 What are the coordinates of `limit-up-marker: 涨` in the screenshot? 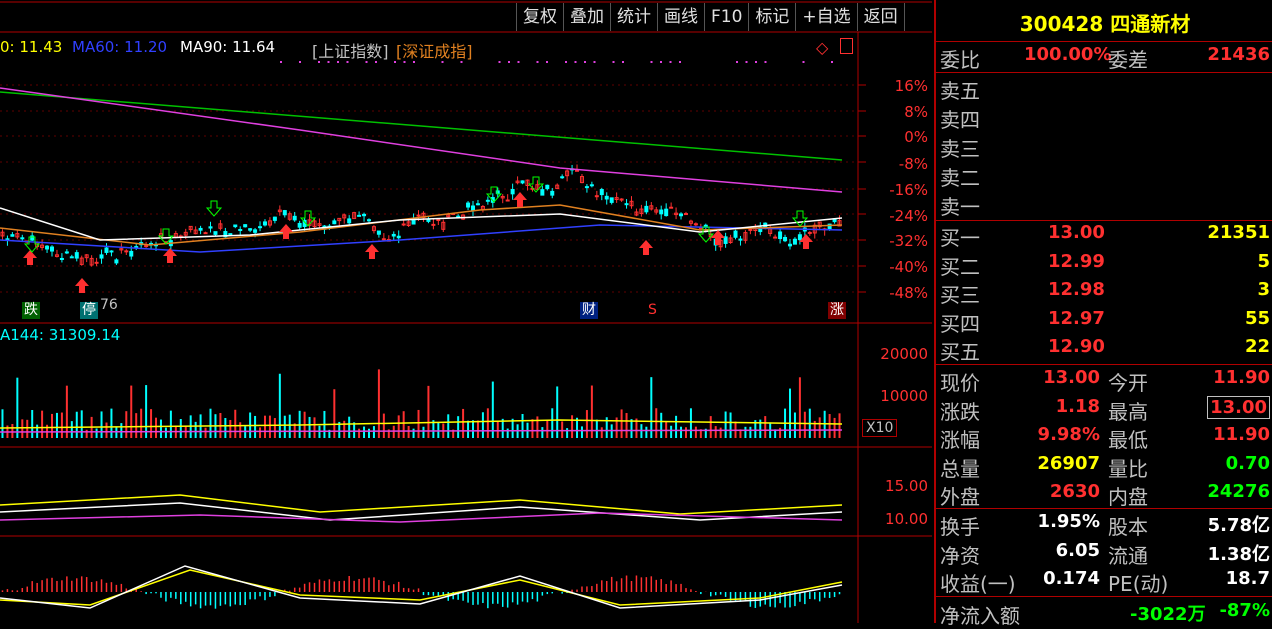 It's located at (837, 310).